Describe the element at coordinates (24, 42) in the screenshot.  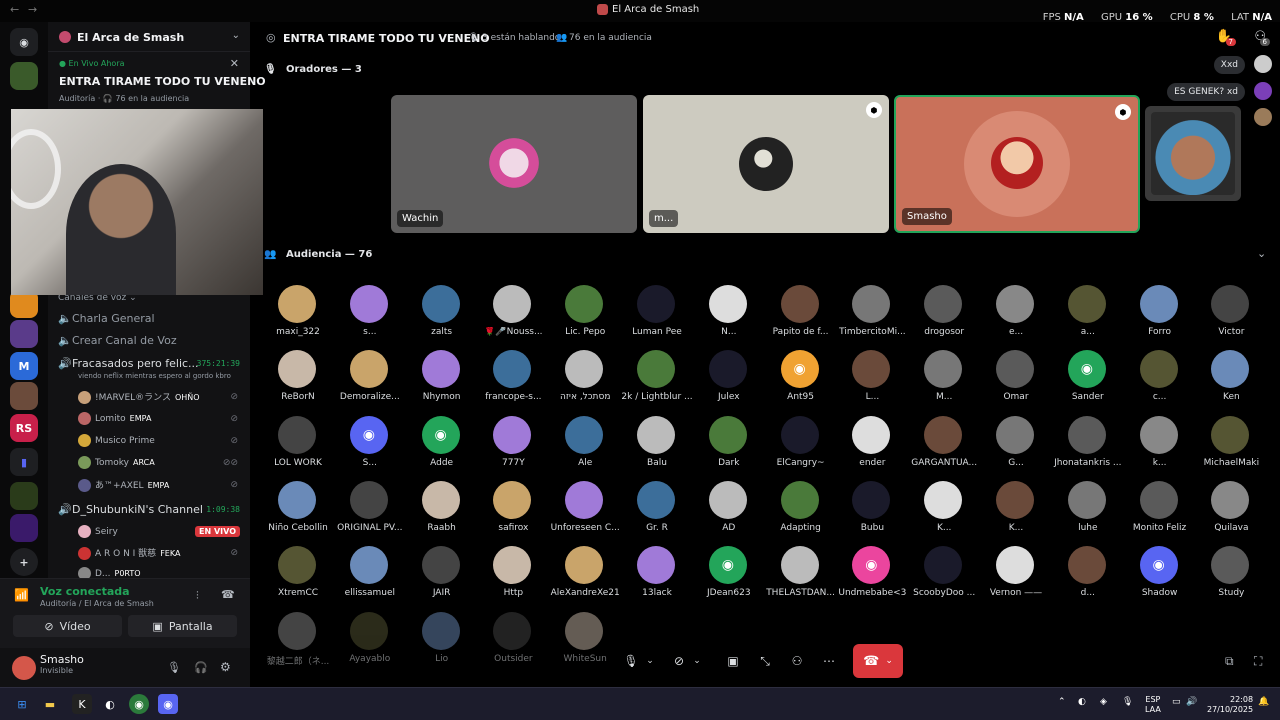
I see `discord-home-icon: ◉` at that location.